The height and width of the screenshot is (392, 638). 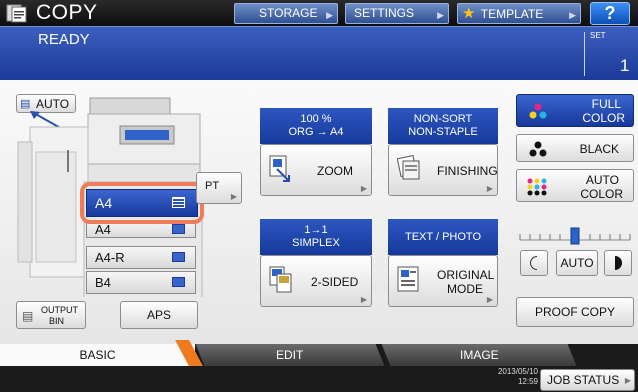 What do you see at coordinates (443, 132) in the screenshot?
I see `finishing-staple: NON-STAPLE` at bounding box center [443, 132].